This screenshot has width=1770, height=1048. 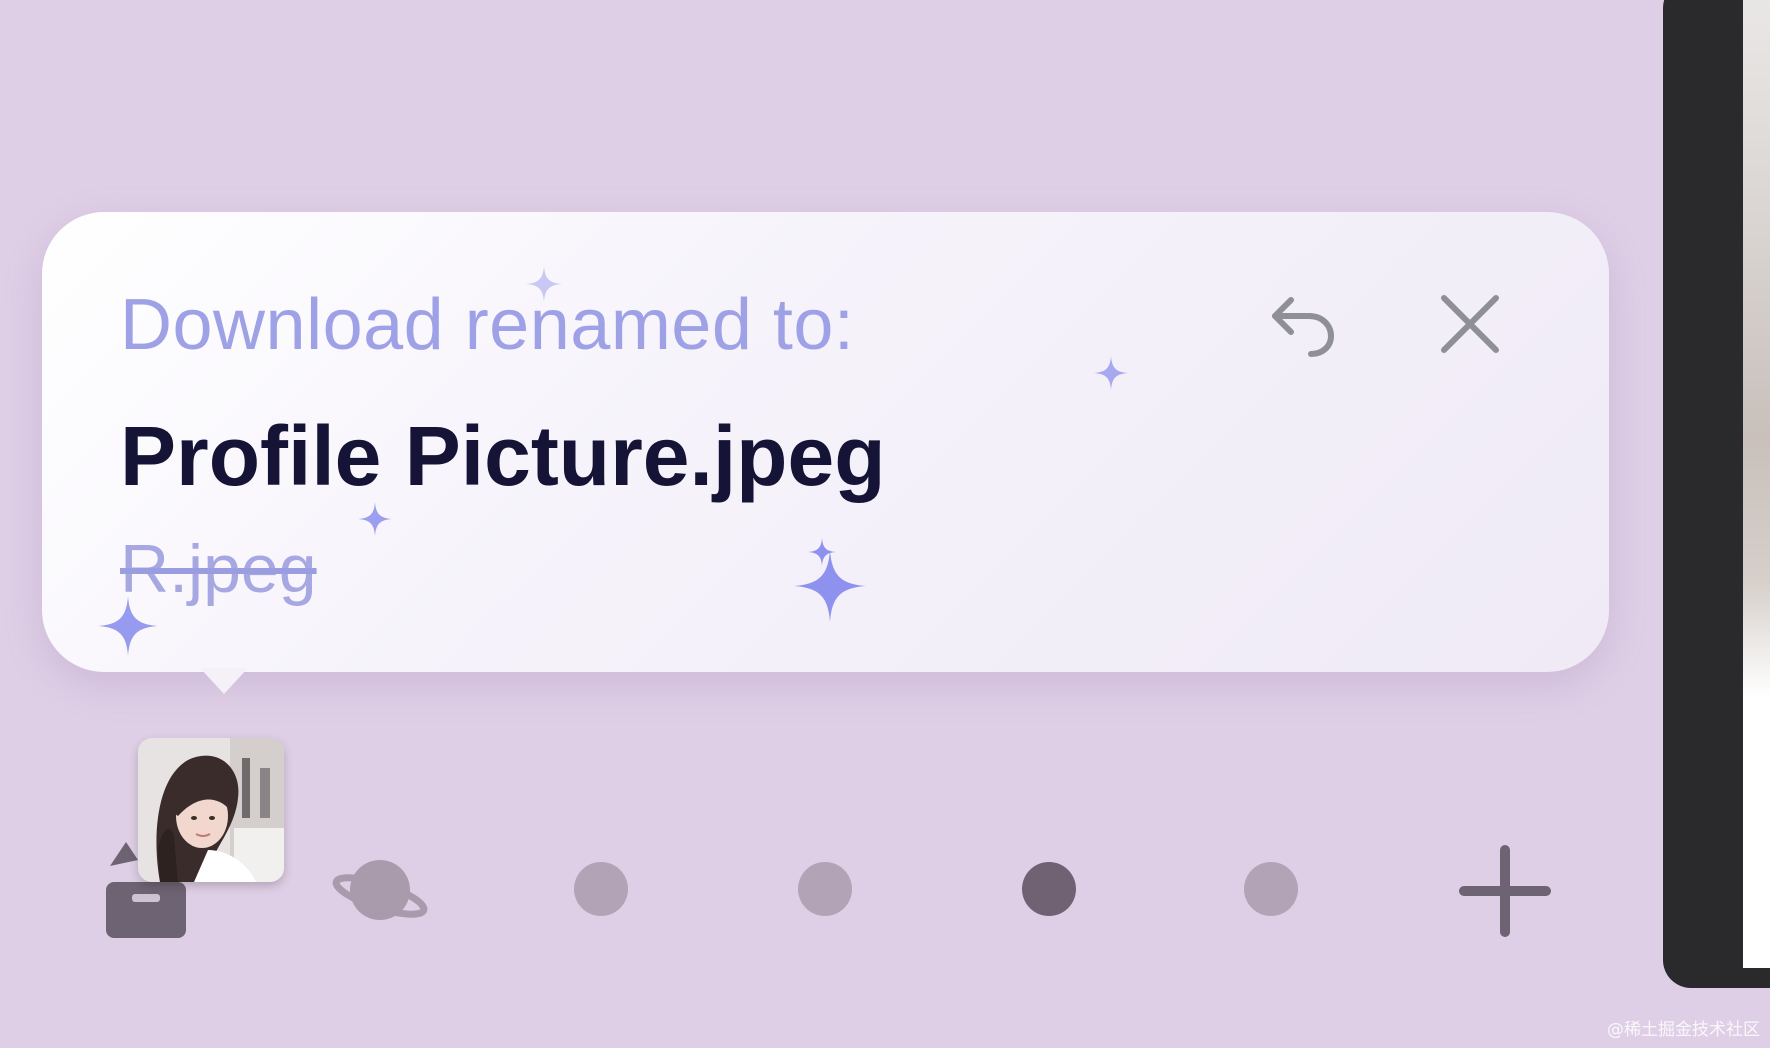 I want to click on adjacent-window-content, so click(x=1756, y=484).